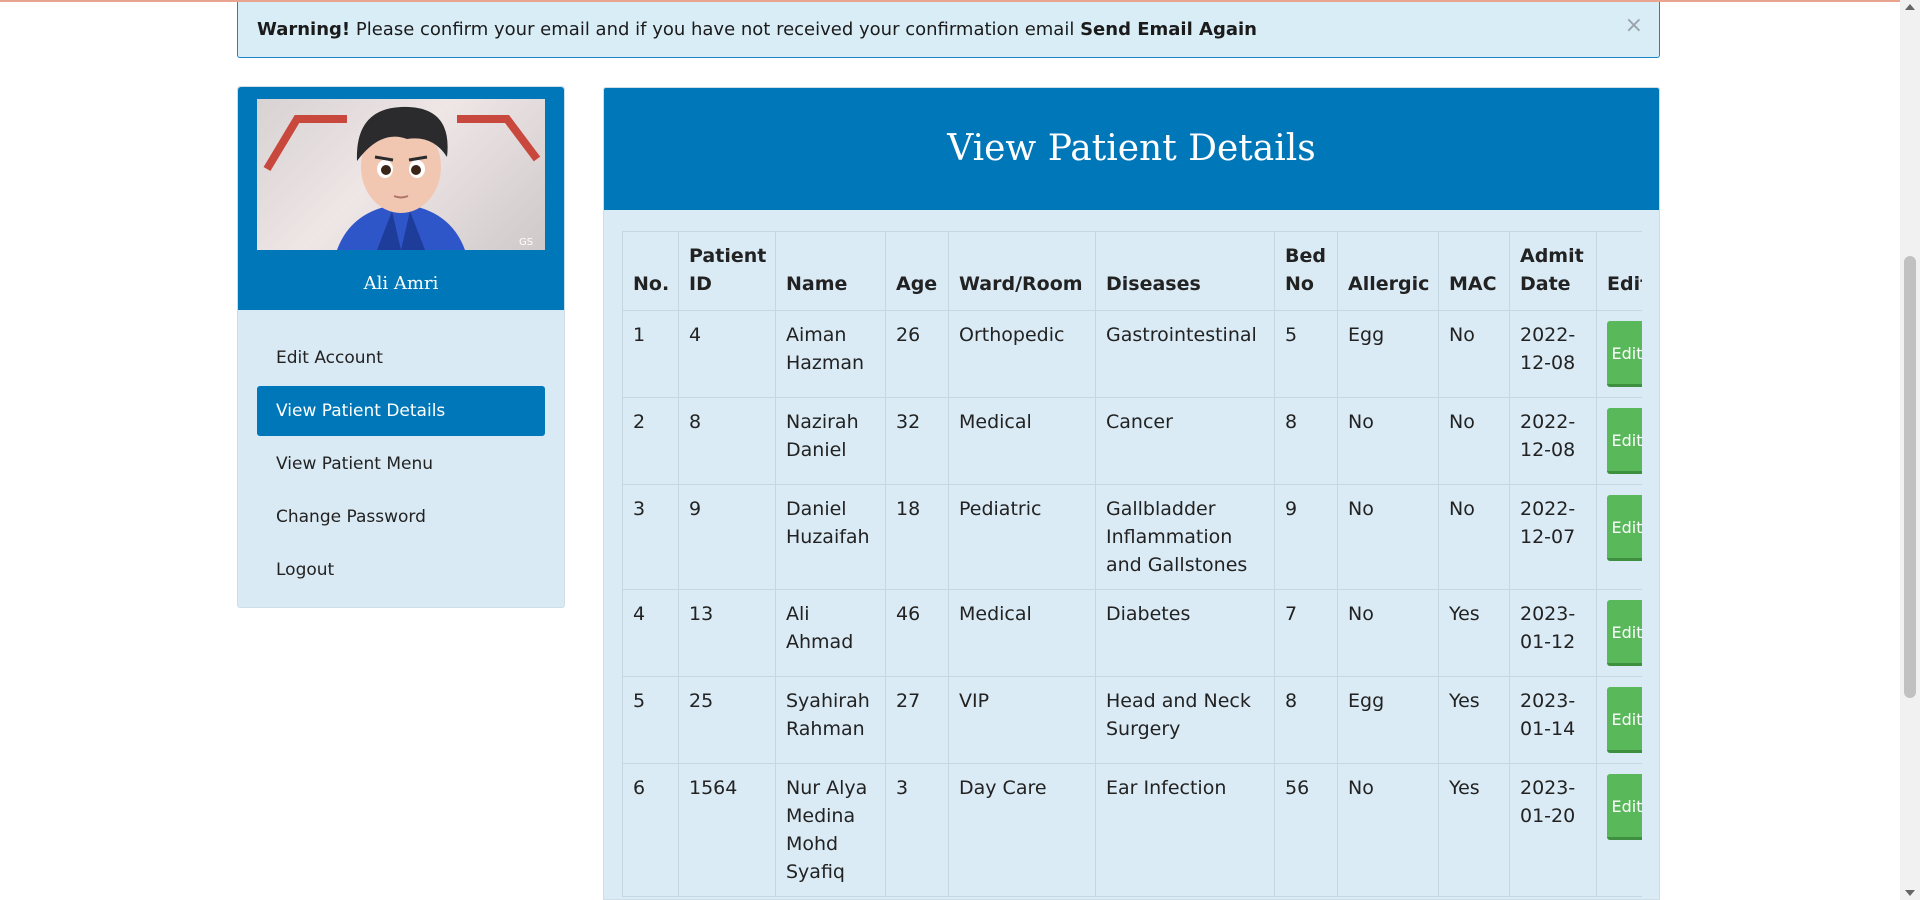 The image size is (1920, 900). I want to click on svg-text: GS, so click(526, 242).